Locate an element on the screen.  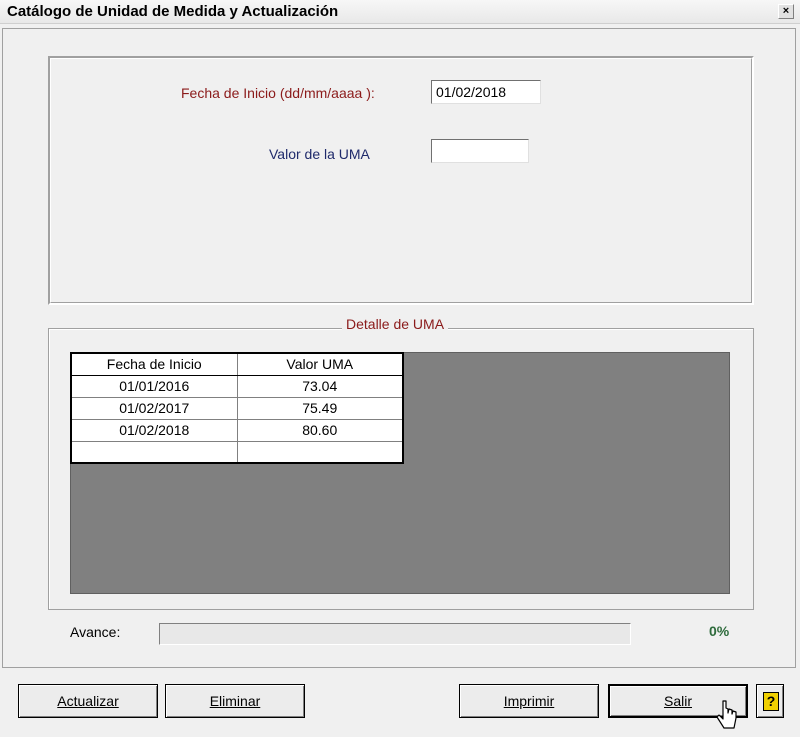
table-cell-fecha: 01/02/2018 is located at coordinates (154, 430).